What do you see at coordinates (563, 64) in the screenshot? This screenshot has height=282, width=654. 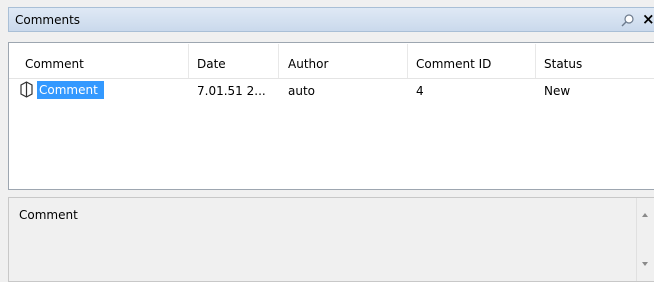 I see `column-header-status: Status` at bounding box center [563, 64].